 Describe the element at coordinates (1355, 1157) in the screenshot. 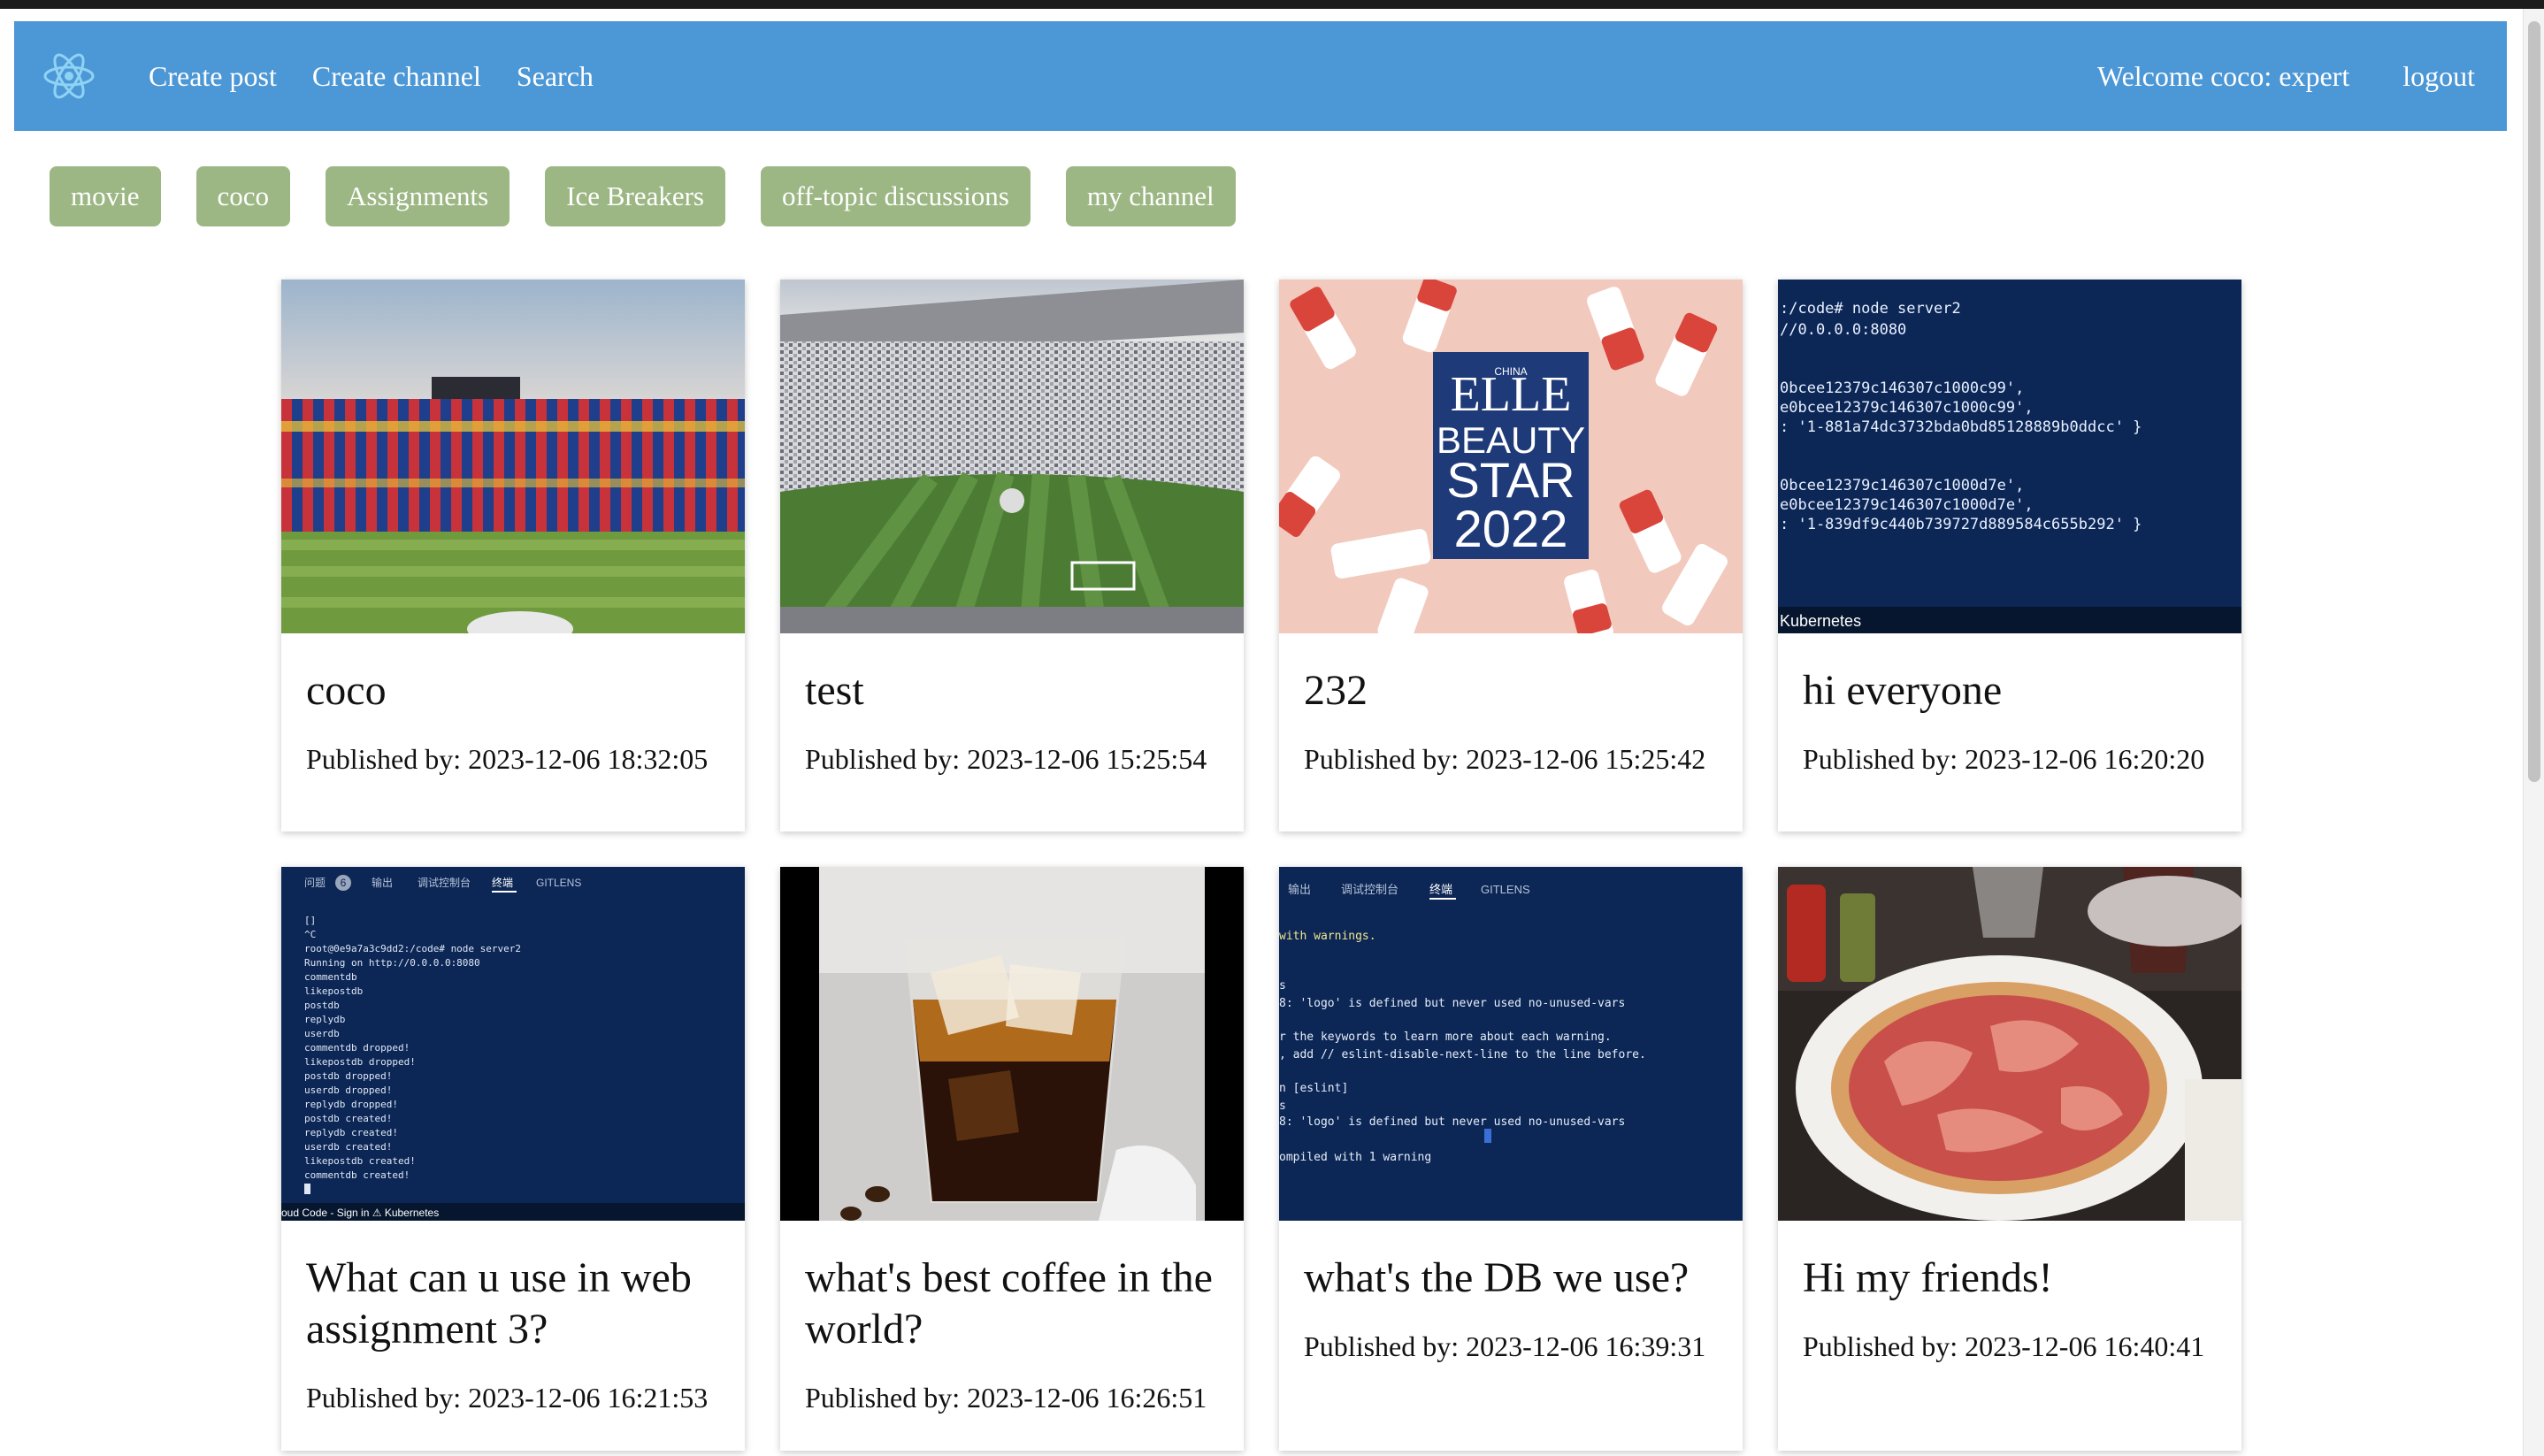

I see `terminal-line: ompiled with 1 warning` at that location.